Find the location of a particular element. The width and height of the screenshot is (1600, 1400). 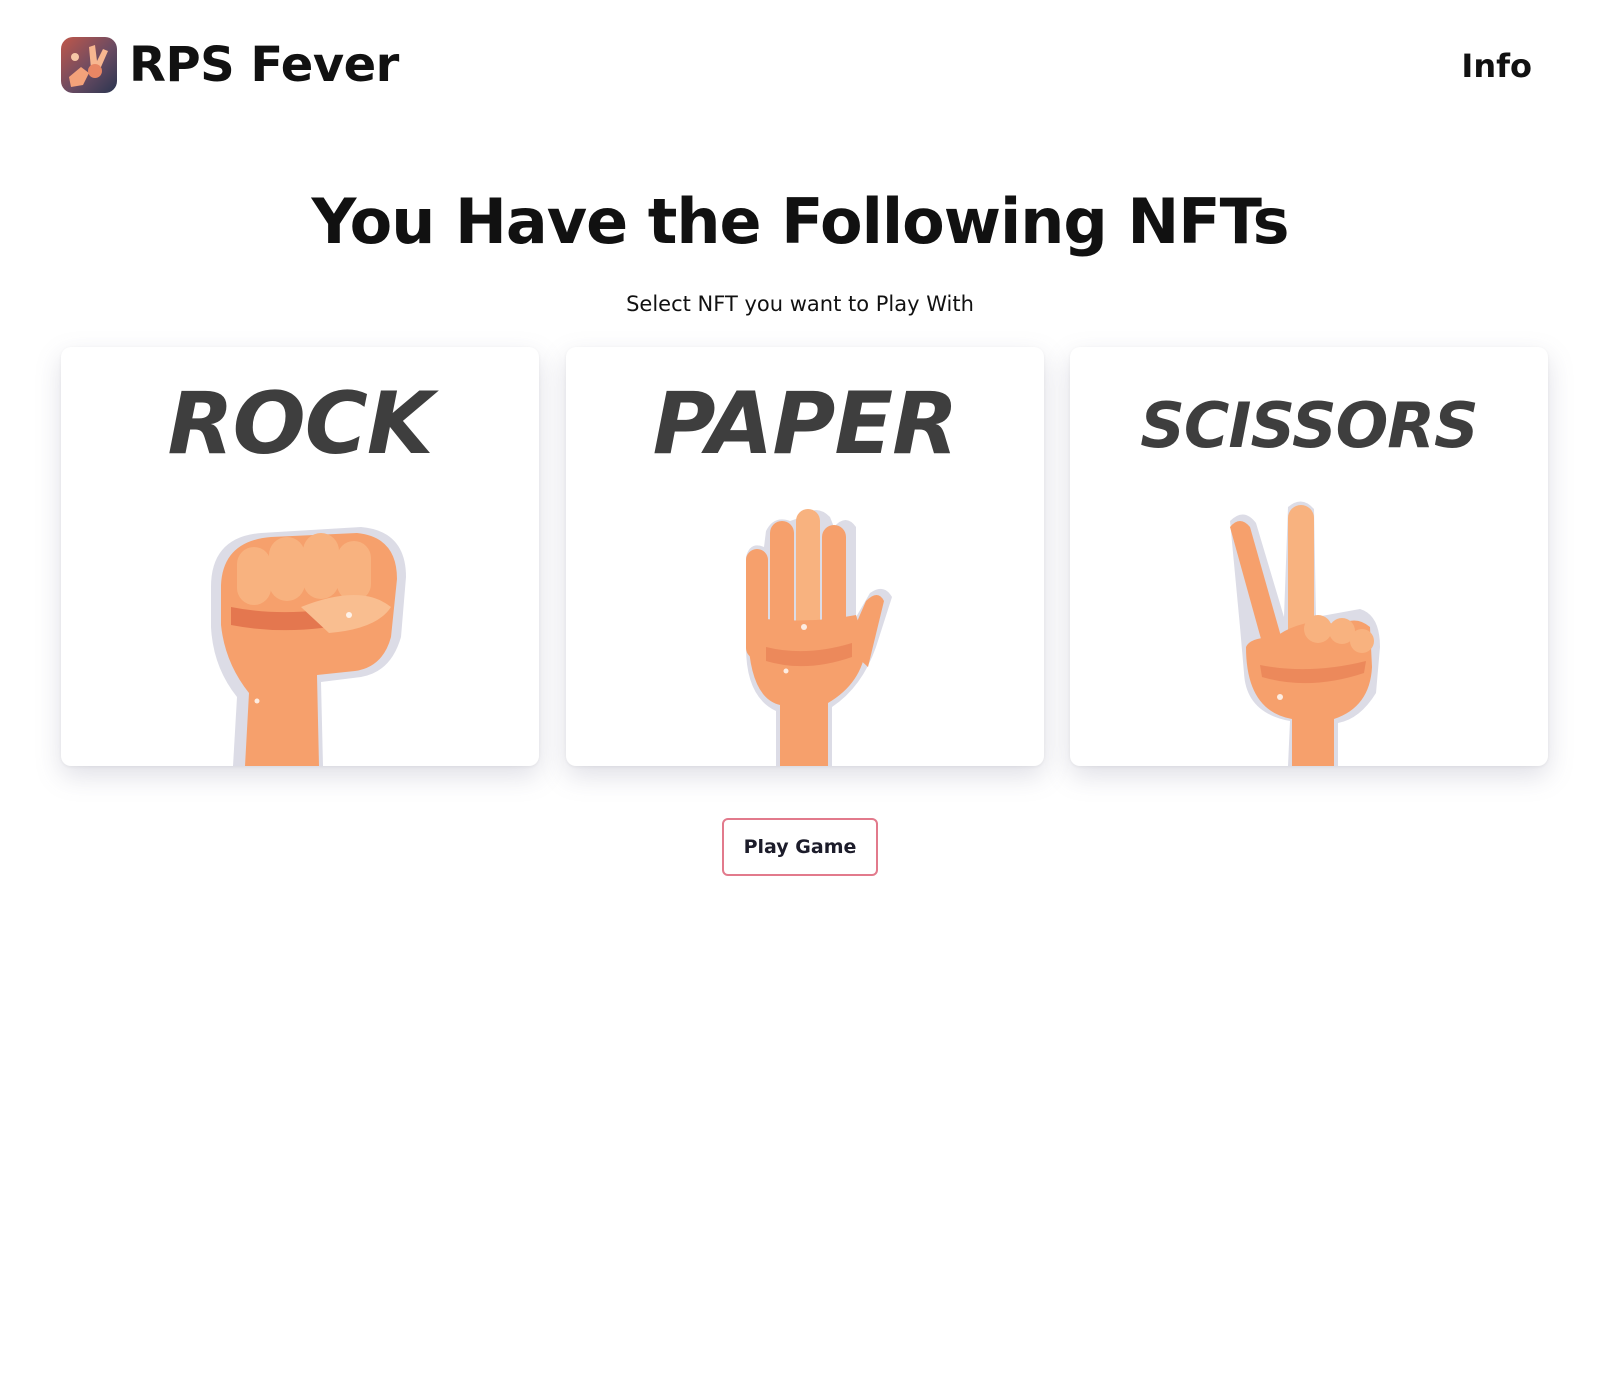

open-palm-hand-icon is located at coordinates (819, 637).